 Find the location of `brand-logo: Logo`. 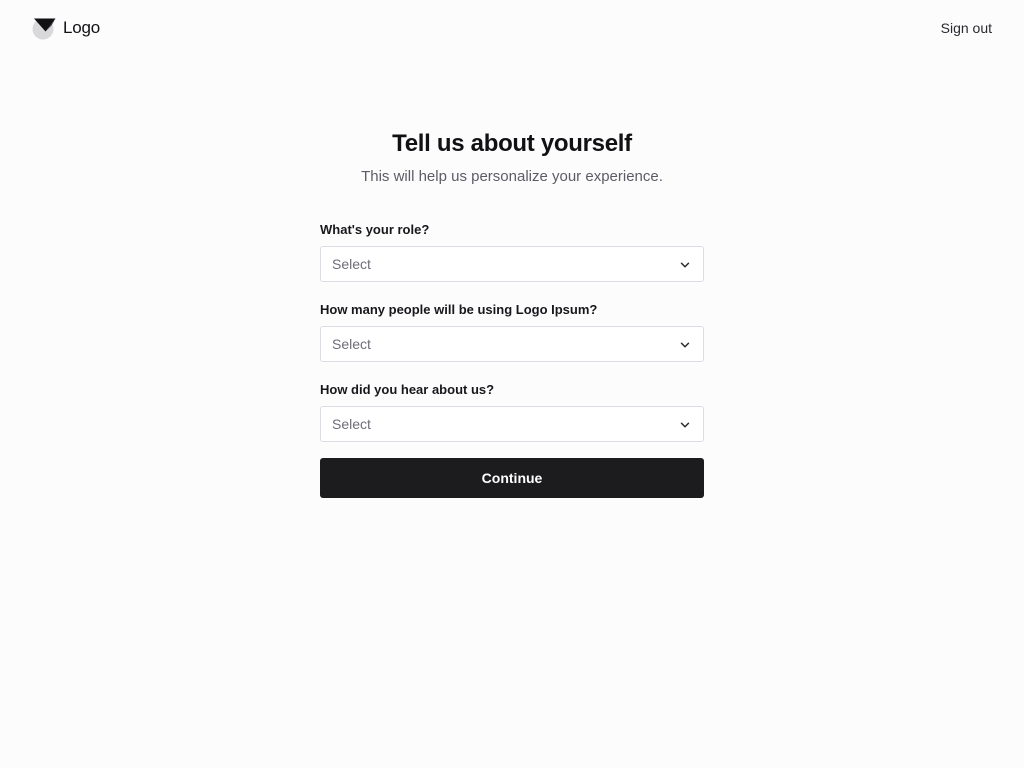

brand-logo: Logo is located at coordinates (66, 28).